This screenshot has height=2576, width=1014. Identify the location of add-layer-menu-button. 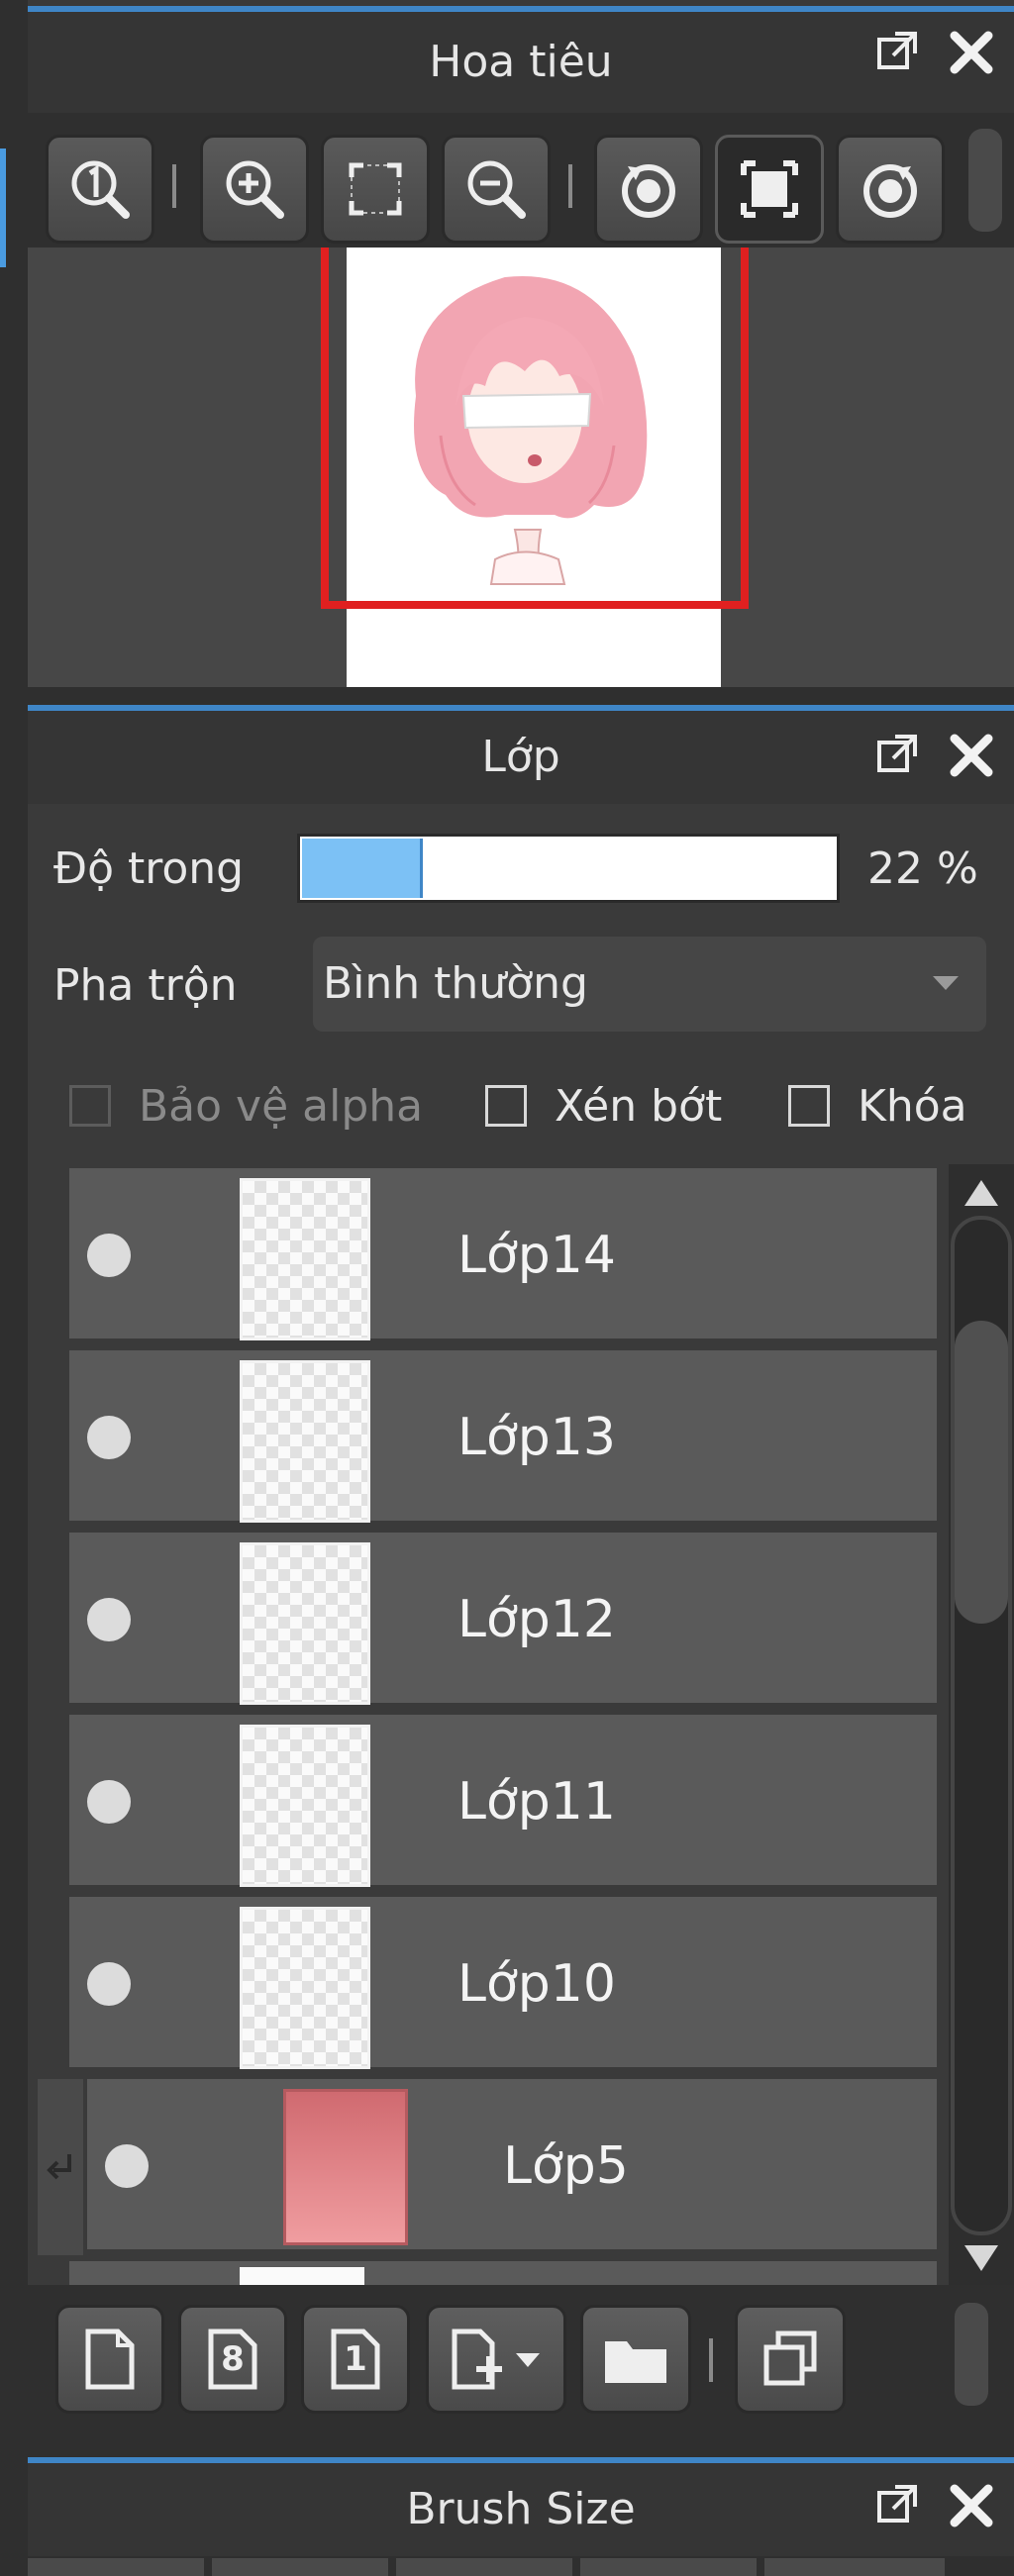
(496, 2360).